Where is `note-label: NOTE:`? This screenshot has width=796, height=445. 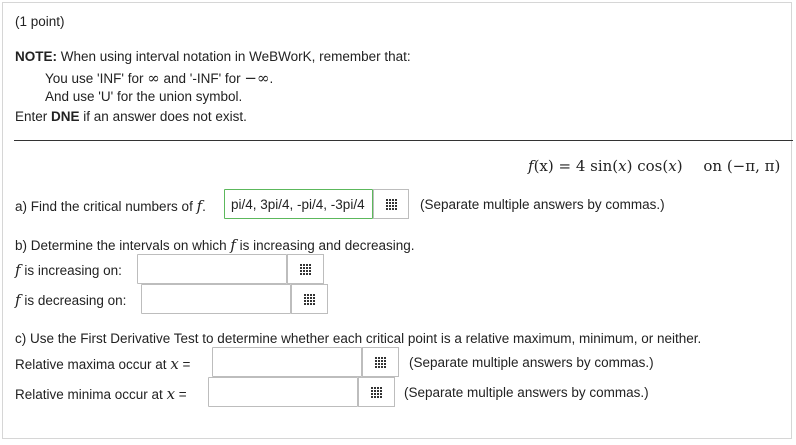
note-label: NOTE: is located at coordinates (36, 56).